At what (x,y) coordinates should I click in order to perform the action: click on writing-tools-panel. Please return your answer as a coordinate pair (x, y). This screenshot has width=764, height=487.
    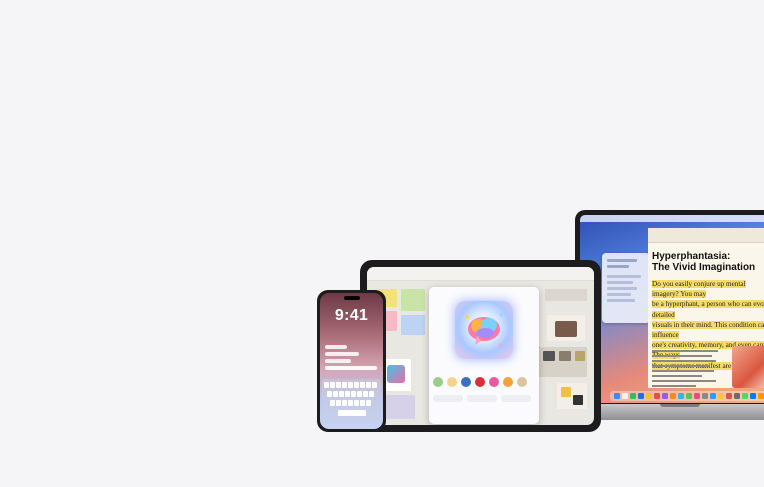
    Looking at the image, I should click on (626, 288).